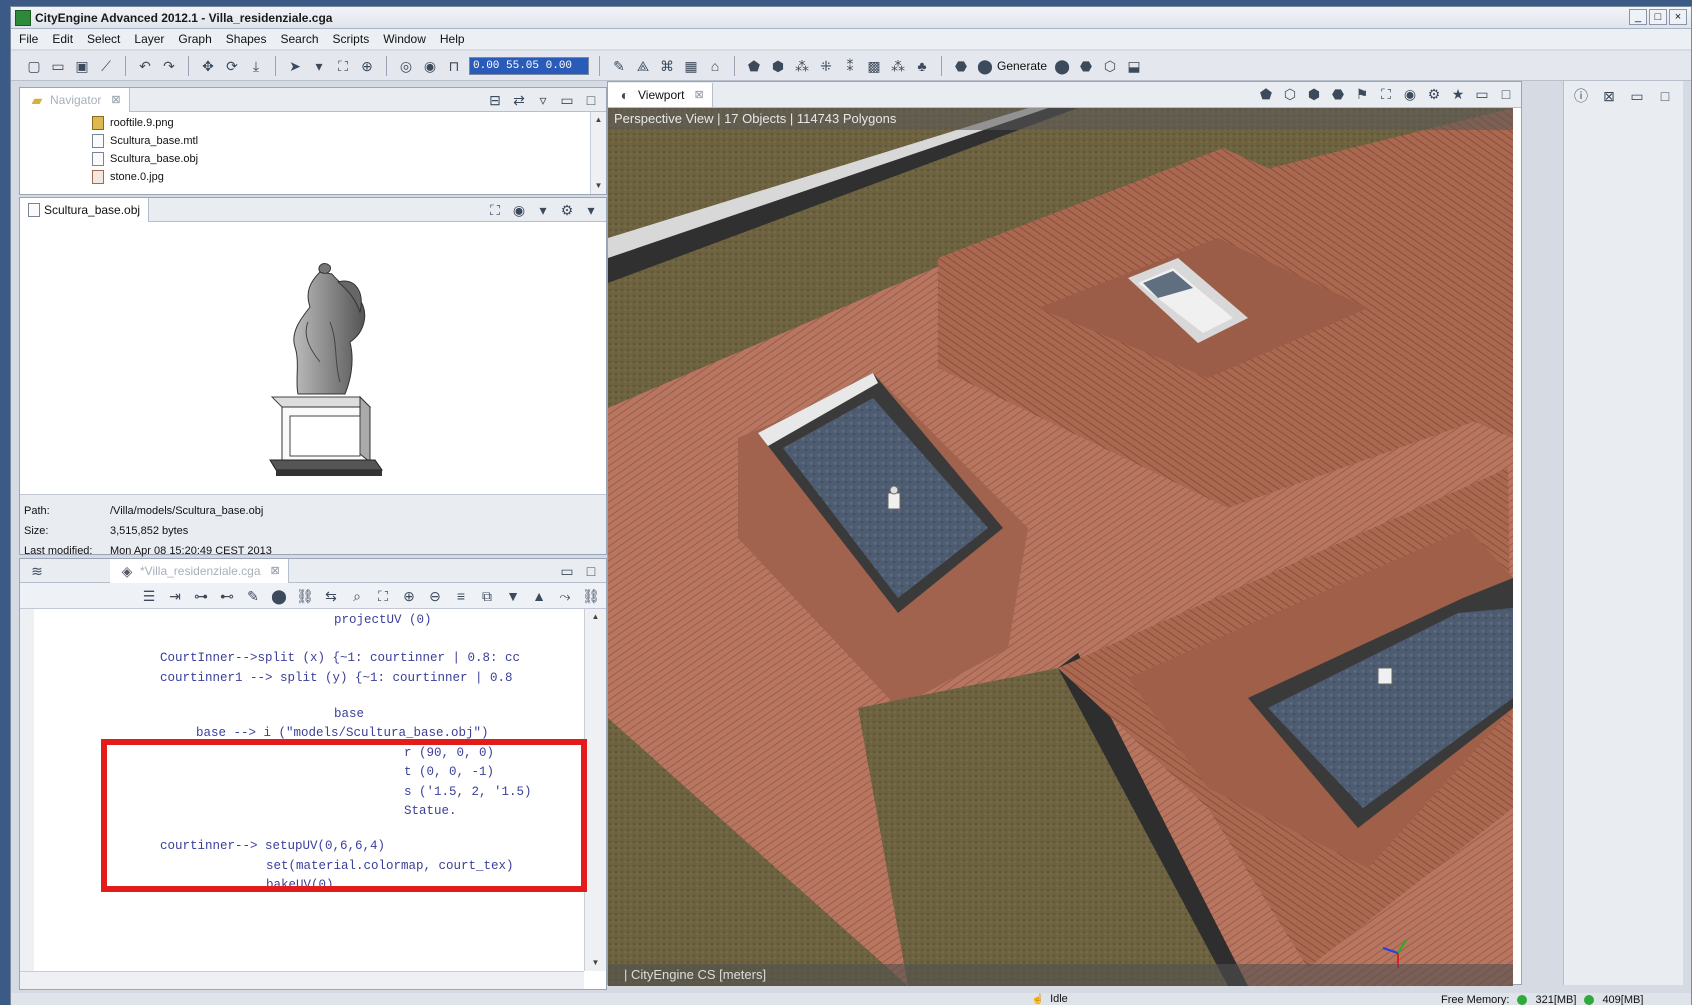 The width and height of the screenshot is (1692, 1005). I want to click on zoom-icon: ⊕, so click(367, 66).